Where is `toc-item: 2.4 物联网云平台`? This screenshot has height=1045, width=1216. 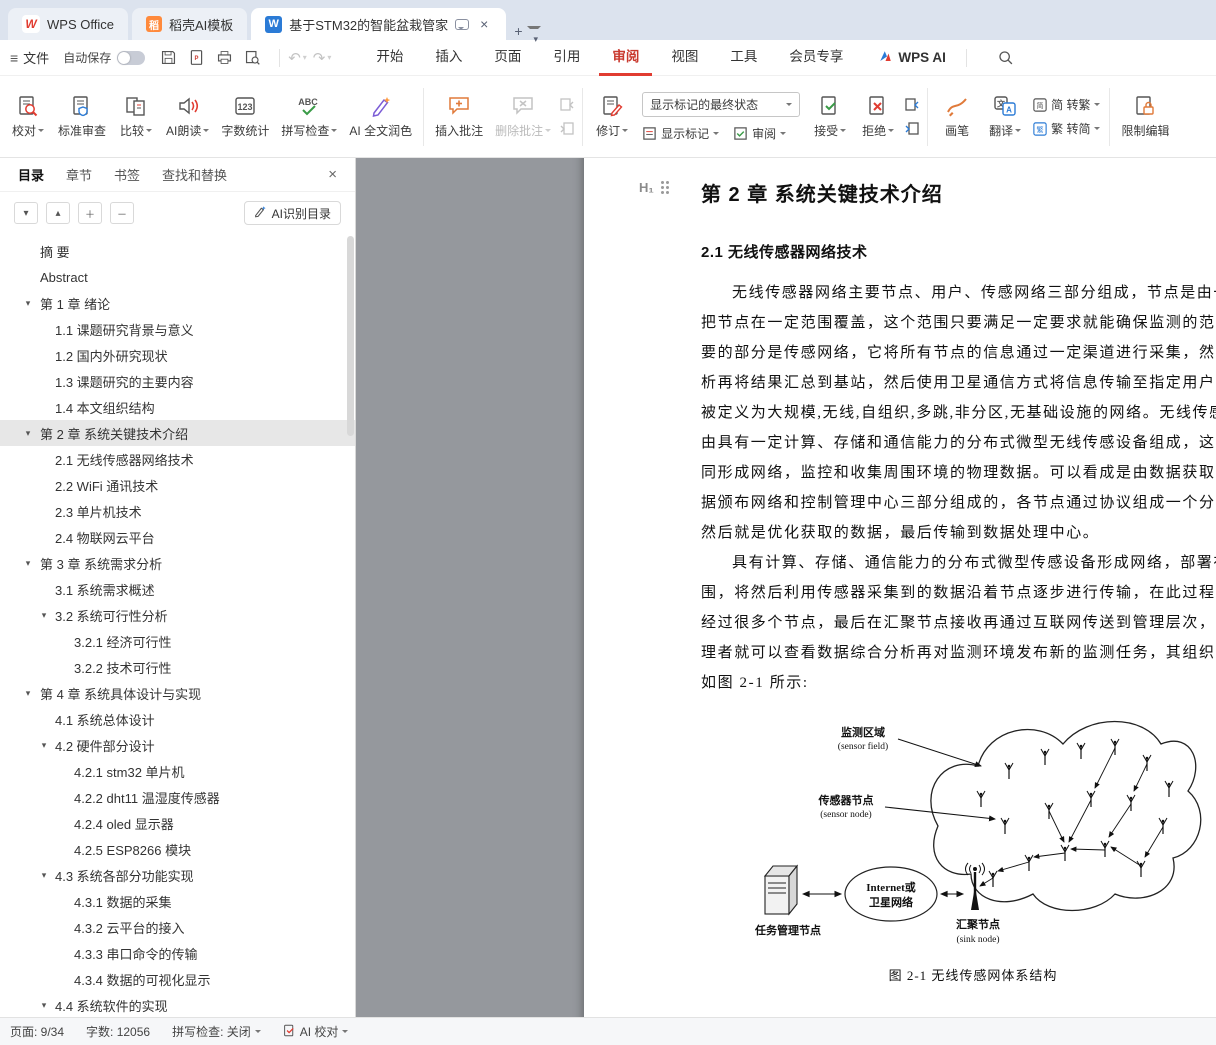 toc-item: 2.4 物联网云平台 is located at coordinates (177, 537).